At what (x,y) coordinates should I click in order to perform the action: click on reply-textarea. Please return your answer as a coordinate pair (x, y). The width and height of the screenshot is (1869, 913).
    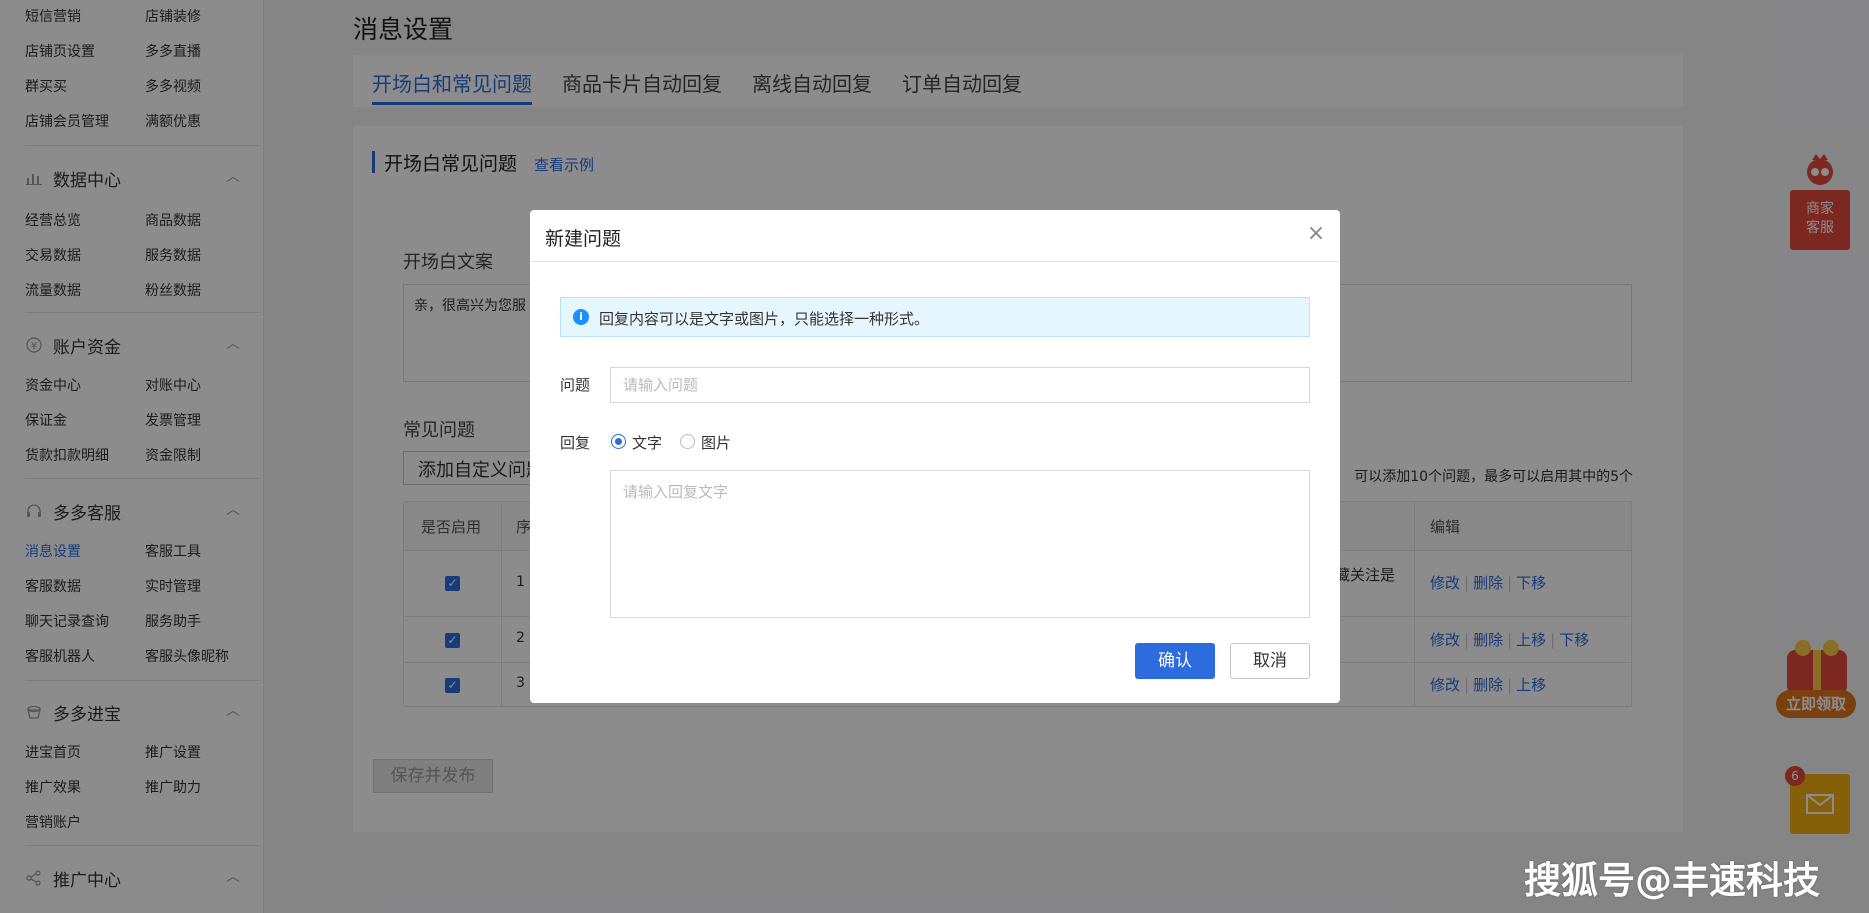
    Looking at the image, I should click on (960, 544).